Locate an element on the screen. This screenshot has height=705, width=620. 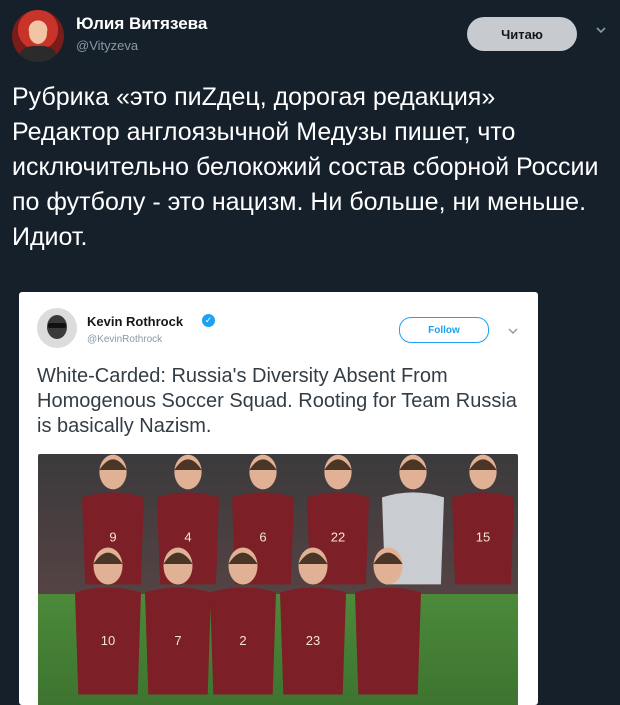
avatar-face is located at coordinates (38, 33).